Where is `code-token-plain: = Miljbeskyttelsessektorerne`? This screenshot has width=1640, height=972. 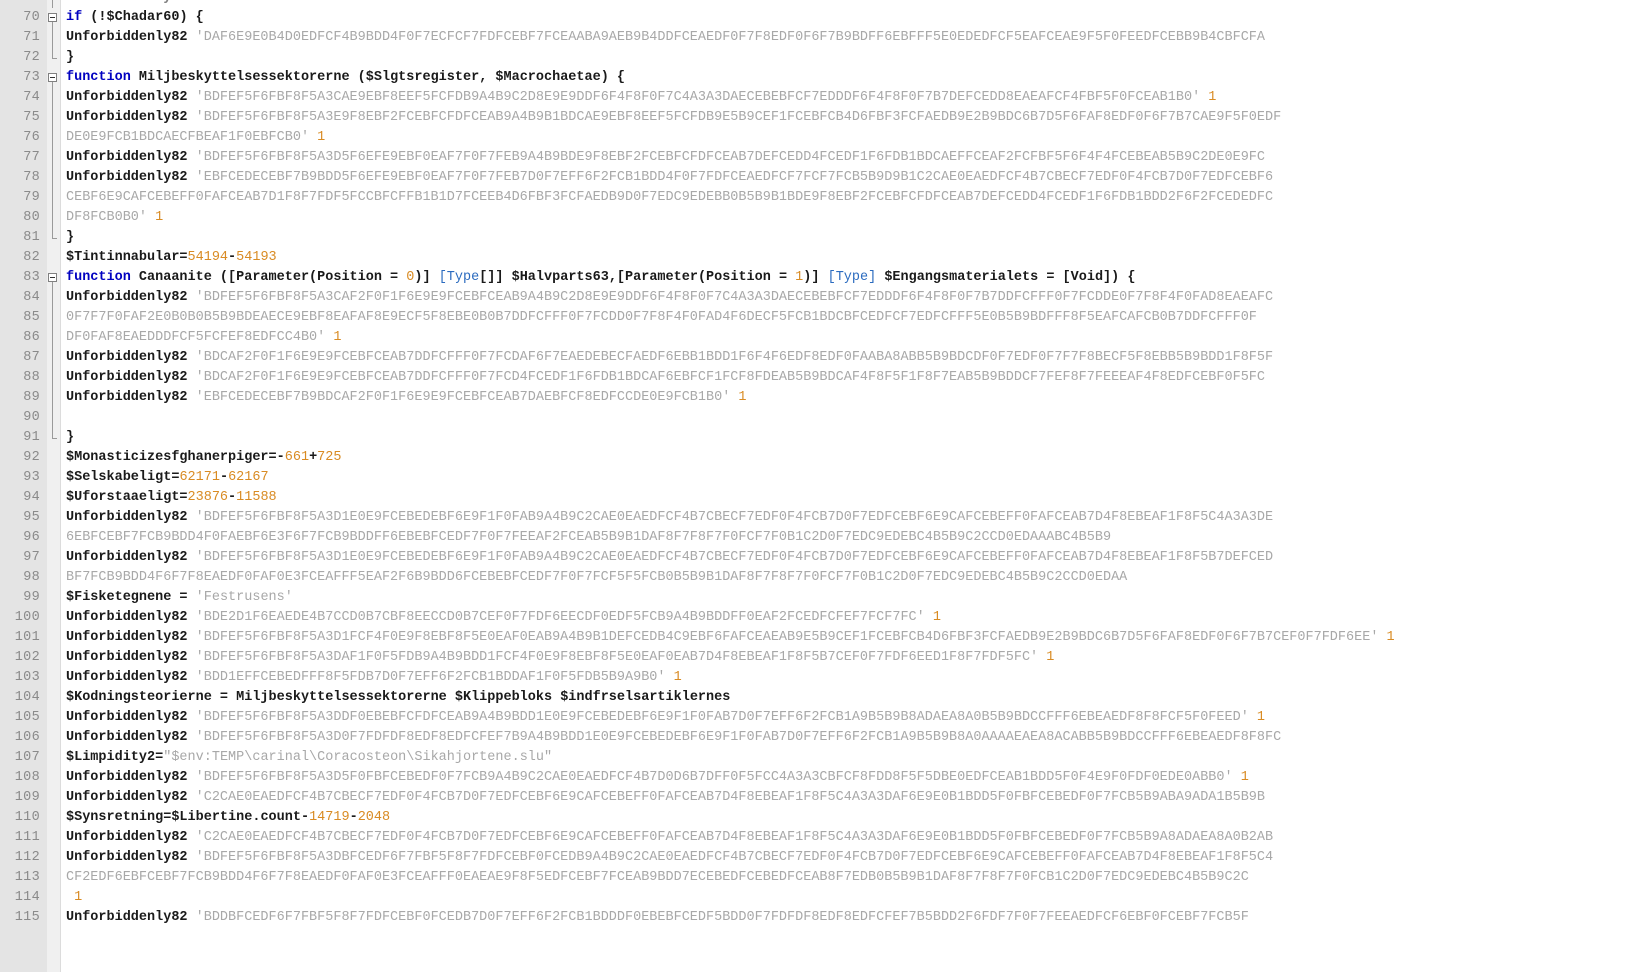
code-token-plain: = Miljbeskyttelsessektorerne is located at coordinates (333, 697).